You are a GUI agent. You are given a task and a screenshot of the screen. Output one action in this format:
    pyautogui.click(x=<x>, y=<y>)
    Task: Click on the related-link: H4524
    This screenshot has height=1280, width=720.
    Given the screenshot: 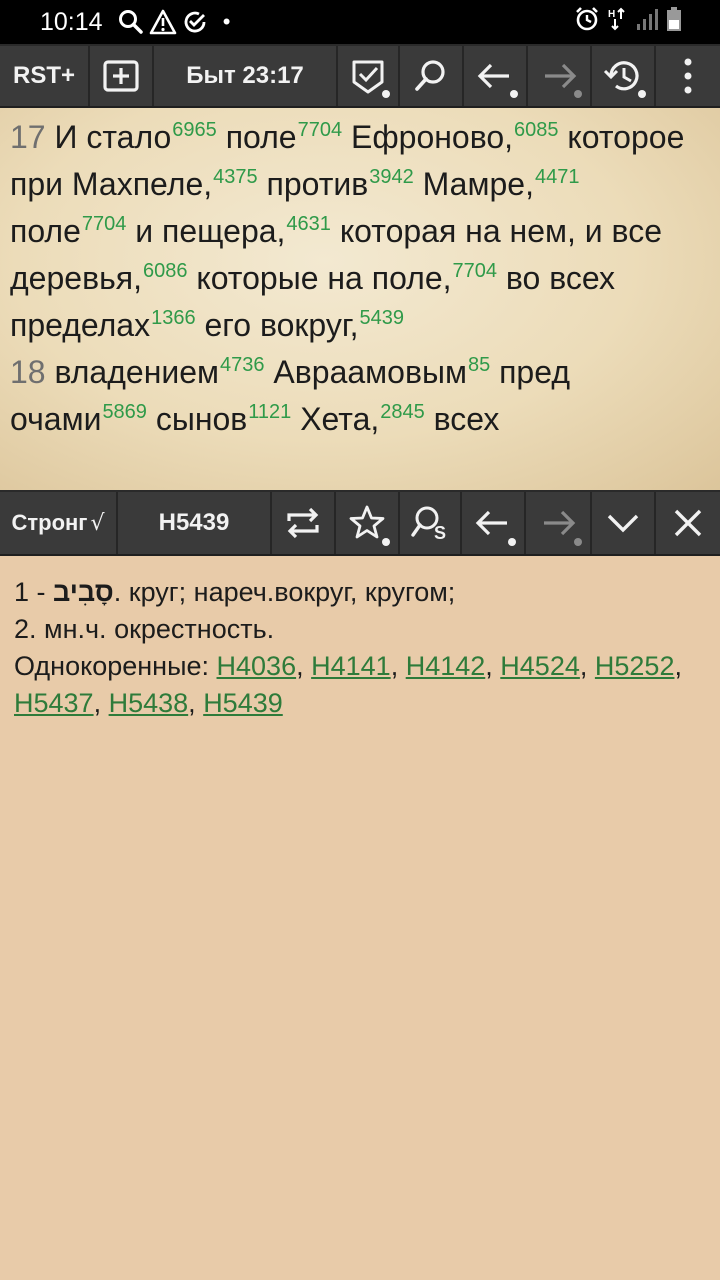 What is the action you would take?
    pyautogui.click(x=540, y=666)
    